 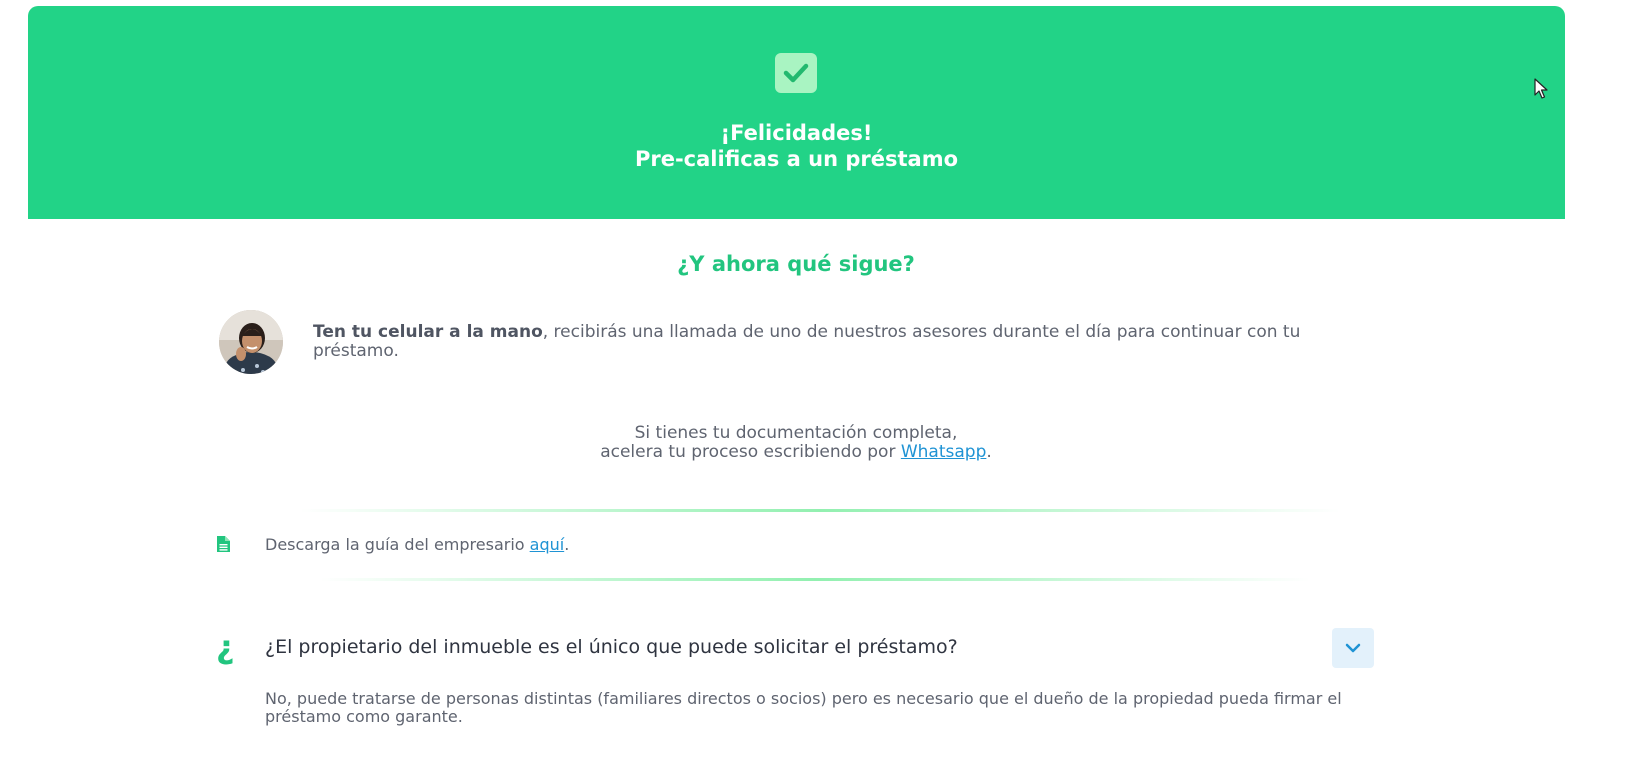 What do you see at coordinates (796, 433) in the screenshot?
I see `whatsapp-line1: Si tienes tu documentación completa,` at bounding box center [796, 433].